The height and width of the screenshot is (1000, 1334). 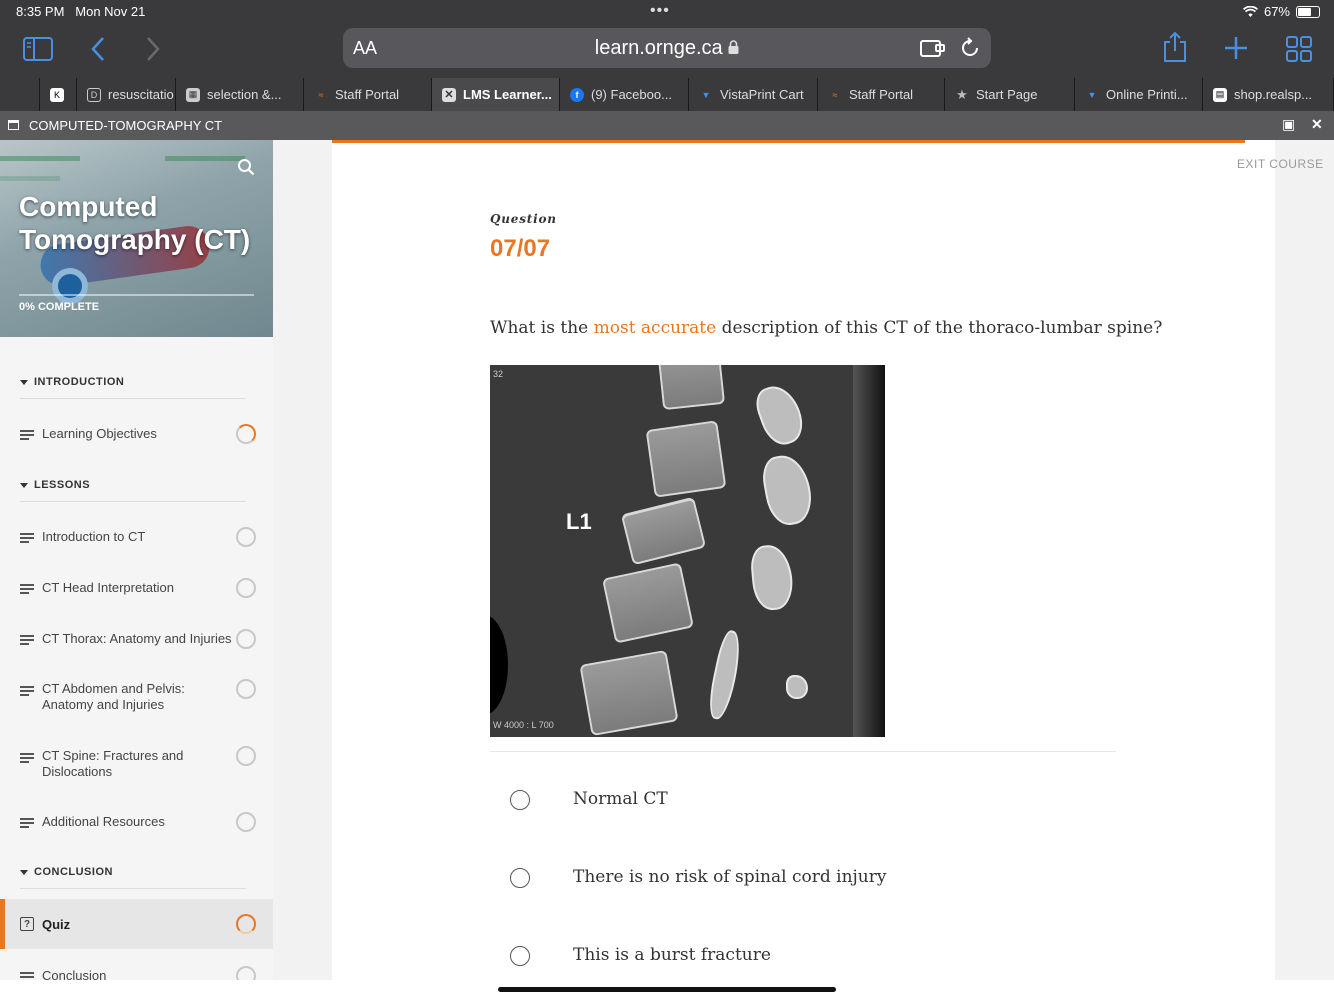 I want to click on course-title: Computed Tomography (CT), so click(x=135, y=223).